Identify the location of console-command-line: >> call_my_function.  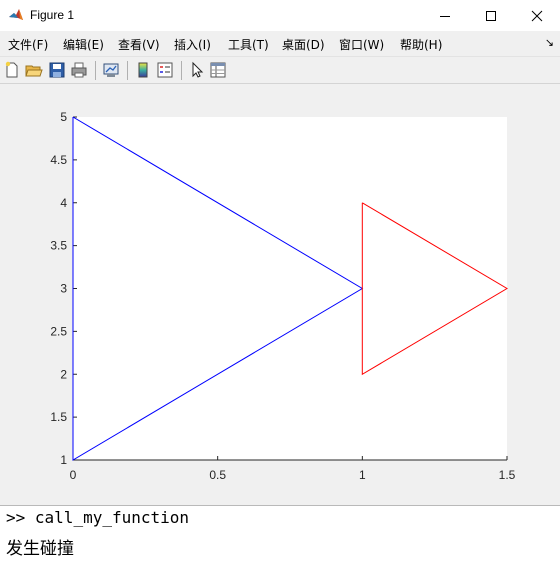
(97, 517).